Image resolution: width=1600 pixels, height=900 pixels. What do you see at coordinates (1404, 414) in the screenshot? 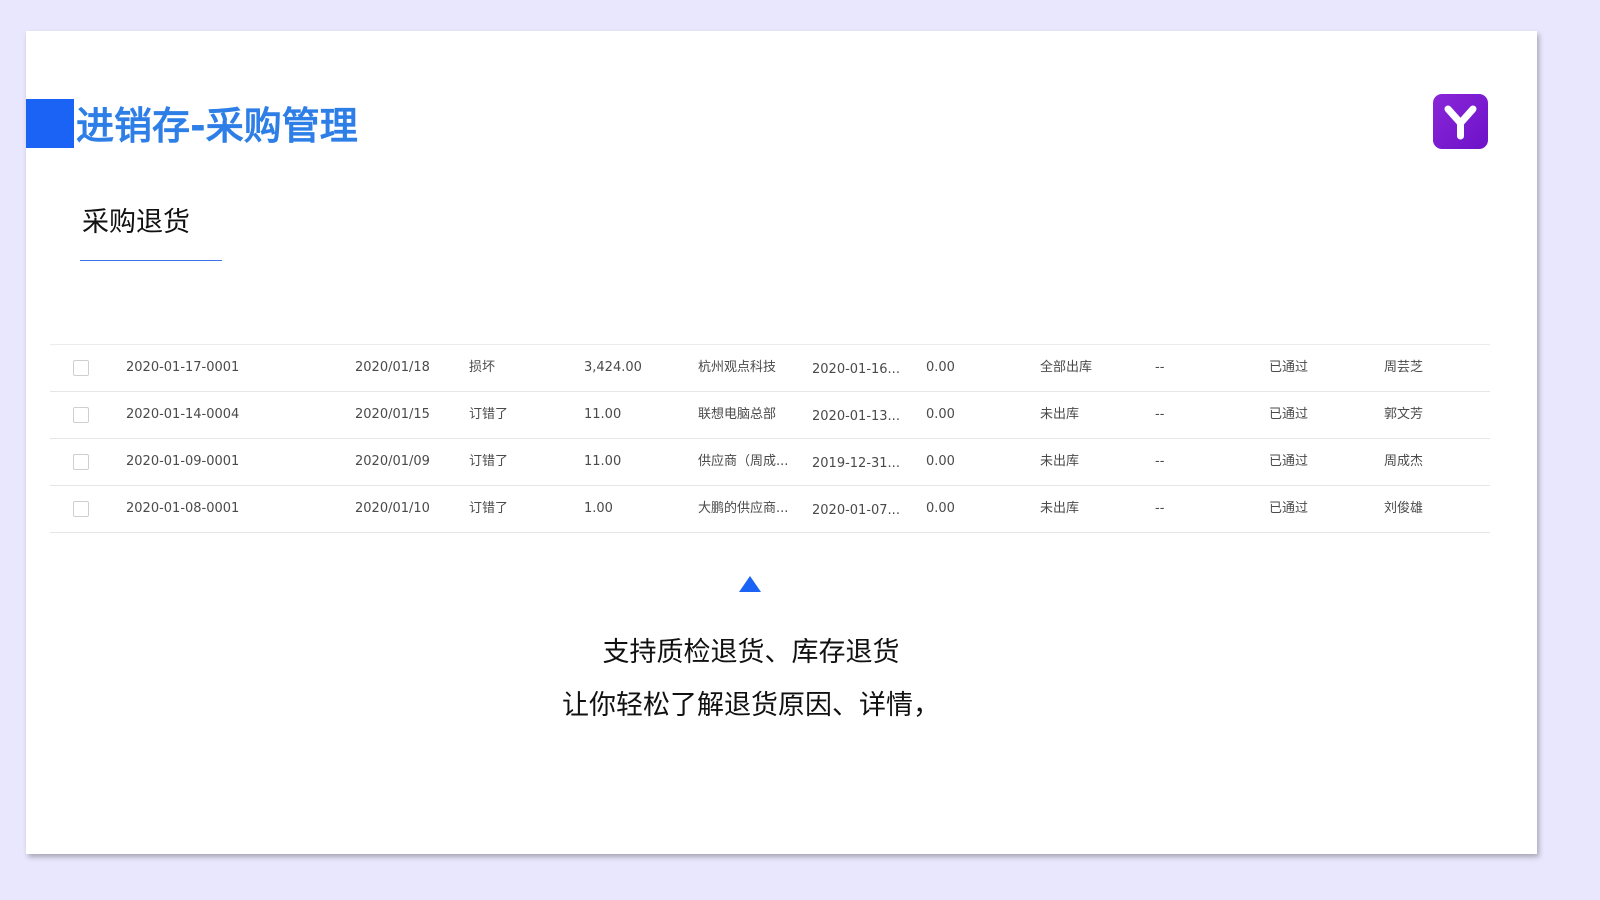
I see `cell-person: 郭文芳` at bounding box center [1404, 414].